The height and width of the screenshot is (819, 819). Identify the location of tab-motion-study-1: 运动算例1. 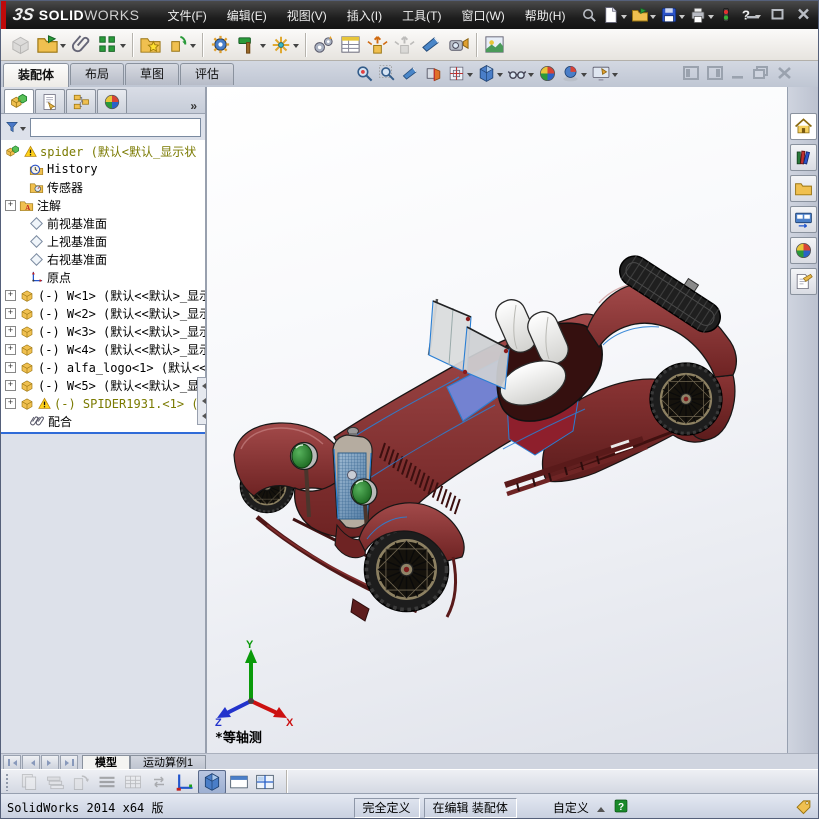
(168, 762).